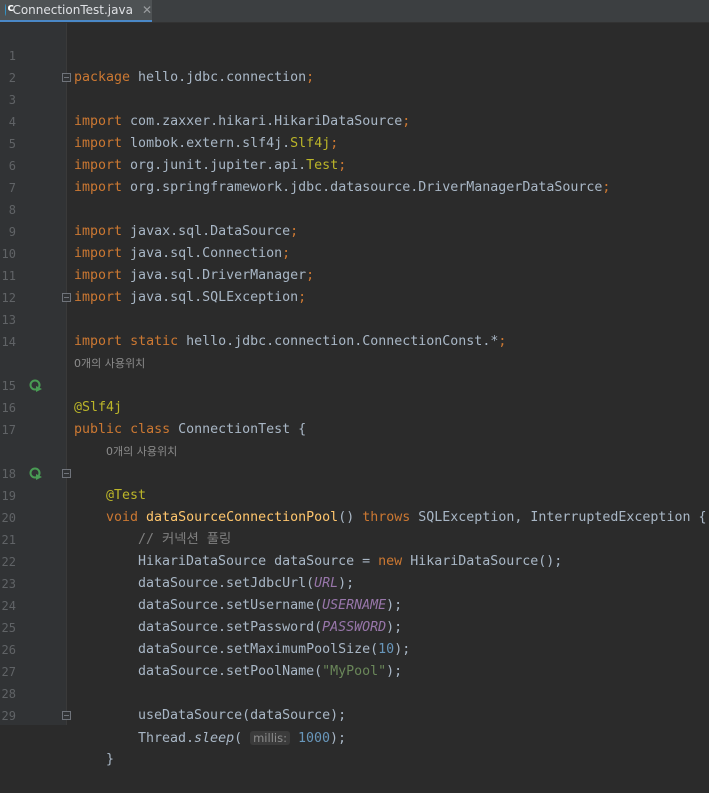 The width and height of the screenshot is (709, 793). What do you see at coordinates (354, 65) in the screenshot?
I see `code-line: 2` at bounding box center [354, 65].